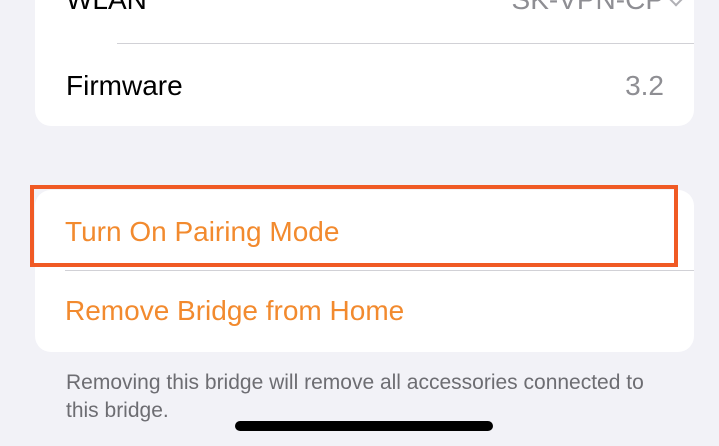  Describe the element at coordinates (124, 85) in the screenshot. I see `firmware-label: Firmware` at that location.